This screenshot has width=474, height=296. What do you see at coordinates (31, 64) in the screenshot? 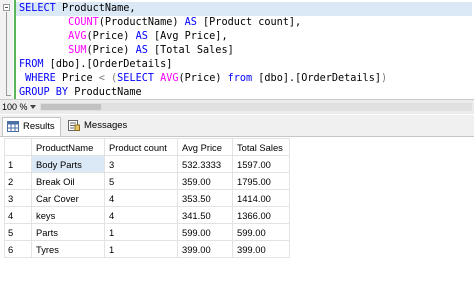
I see `keyword: FROM` at bounding box center [31, 64].